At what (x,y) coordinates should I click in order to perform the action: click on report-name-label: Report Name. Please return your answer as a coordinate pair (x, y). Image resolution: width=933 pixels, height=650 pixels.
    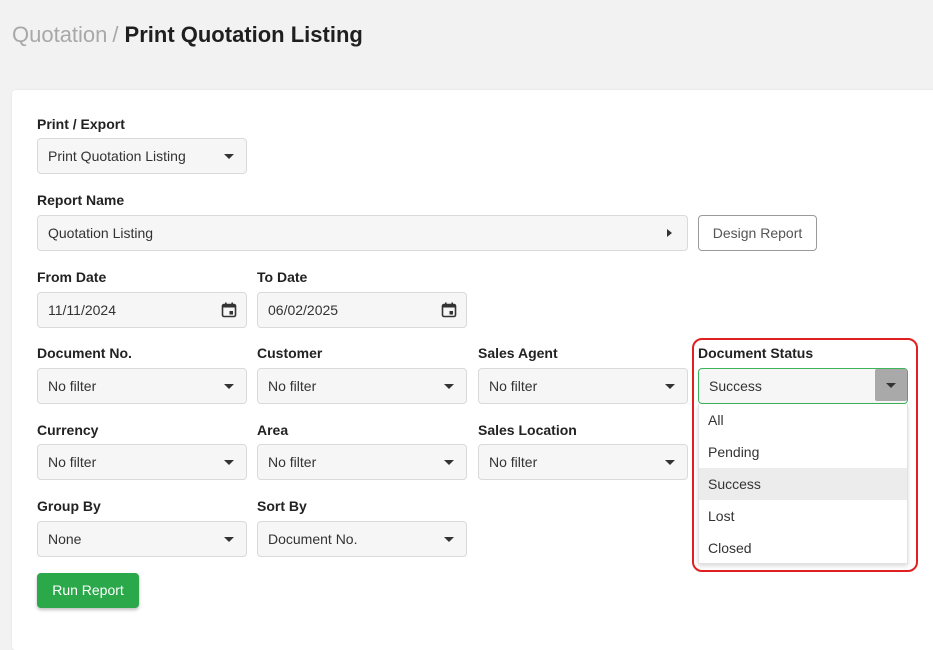
    Looking at the image, I should click on (81, 200).